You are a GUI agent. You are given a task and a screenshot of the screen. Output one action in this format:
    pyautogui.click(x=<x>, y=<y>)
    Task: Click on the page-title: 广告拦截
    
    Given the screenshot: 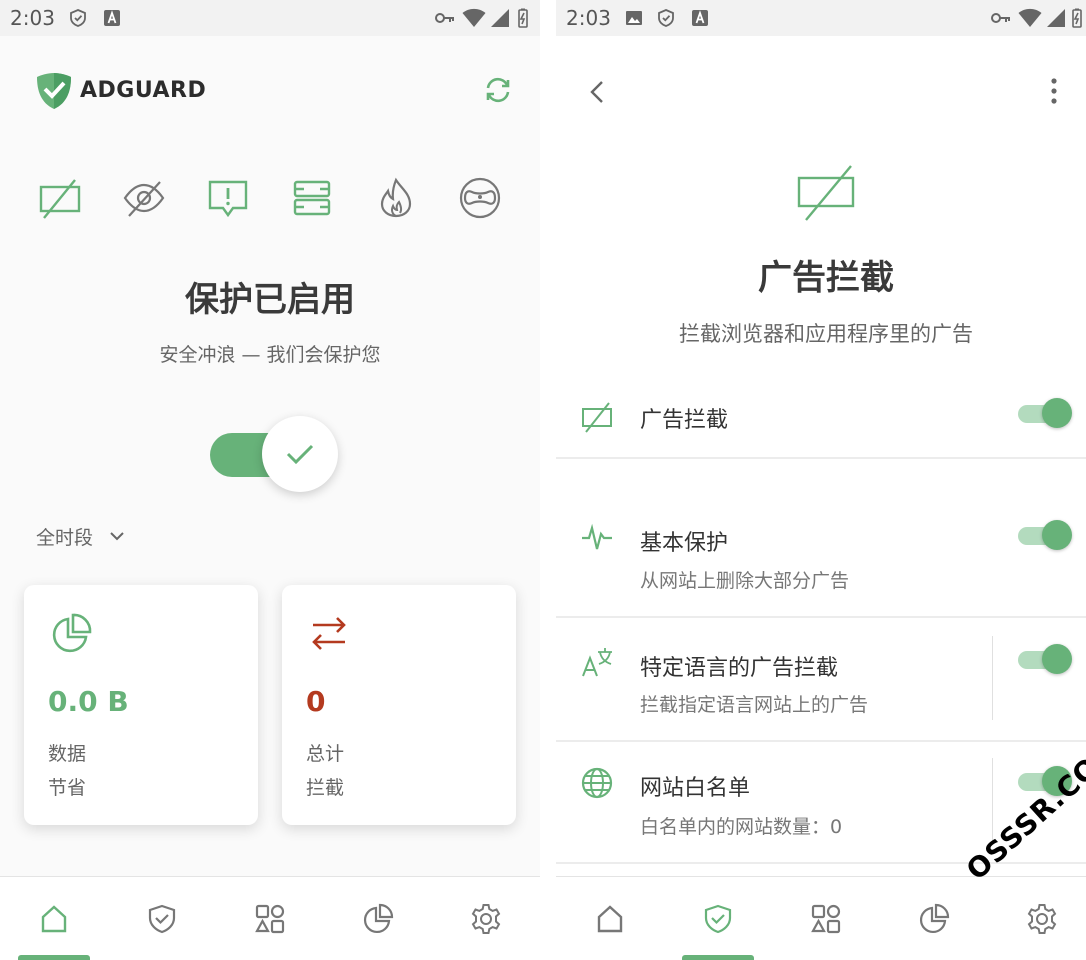 What is the action you would take?
    pyautogui.click(x=826, y=278)
    